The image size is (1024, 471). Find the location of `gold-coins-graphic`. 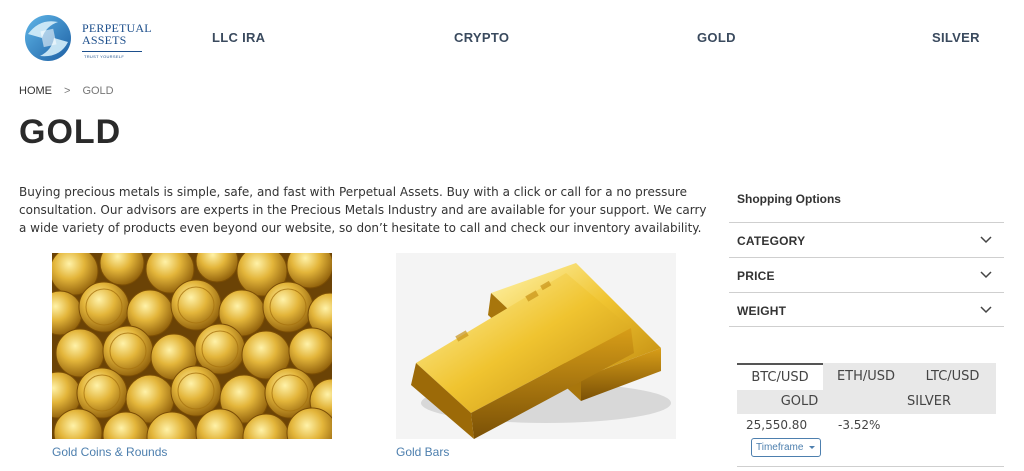

gold-coins-graphic is located at coordinates (192, 346).